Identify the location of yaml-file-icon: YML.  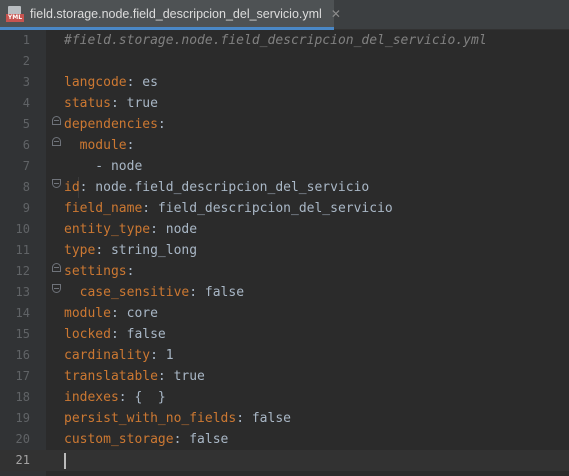
(15, 13).